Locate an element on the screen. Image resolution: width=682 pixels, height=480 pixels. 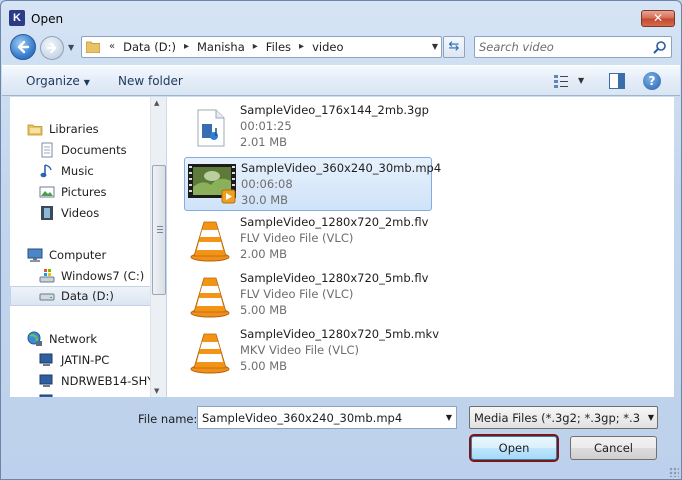
nav-network: Network is located at coordinates (95, 339).